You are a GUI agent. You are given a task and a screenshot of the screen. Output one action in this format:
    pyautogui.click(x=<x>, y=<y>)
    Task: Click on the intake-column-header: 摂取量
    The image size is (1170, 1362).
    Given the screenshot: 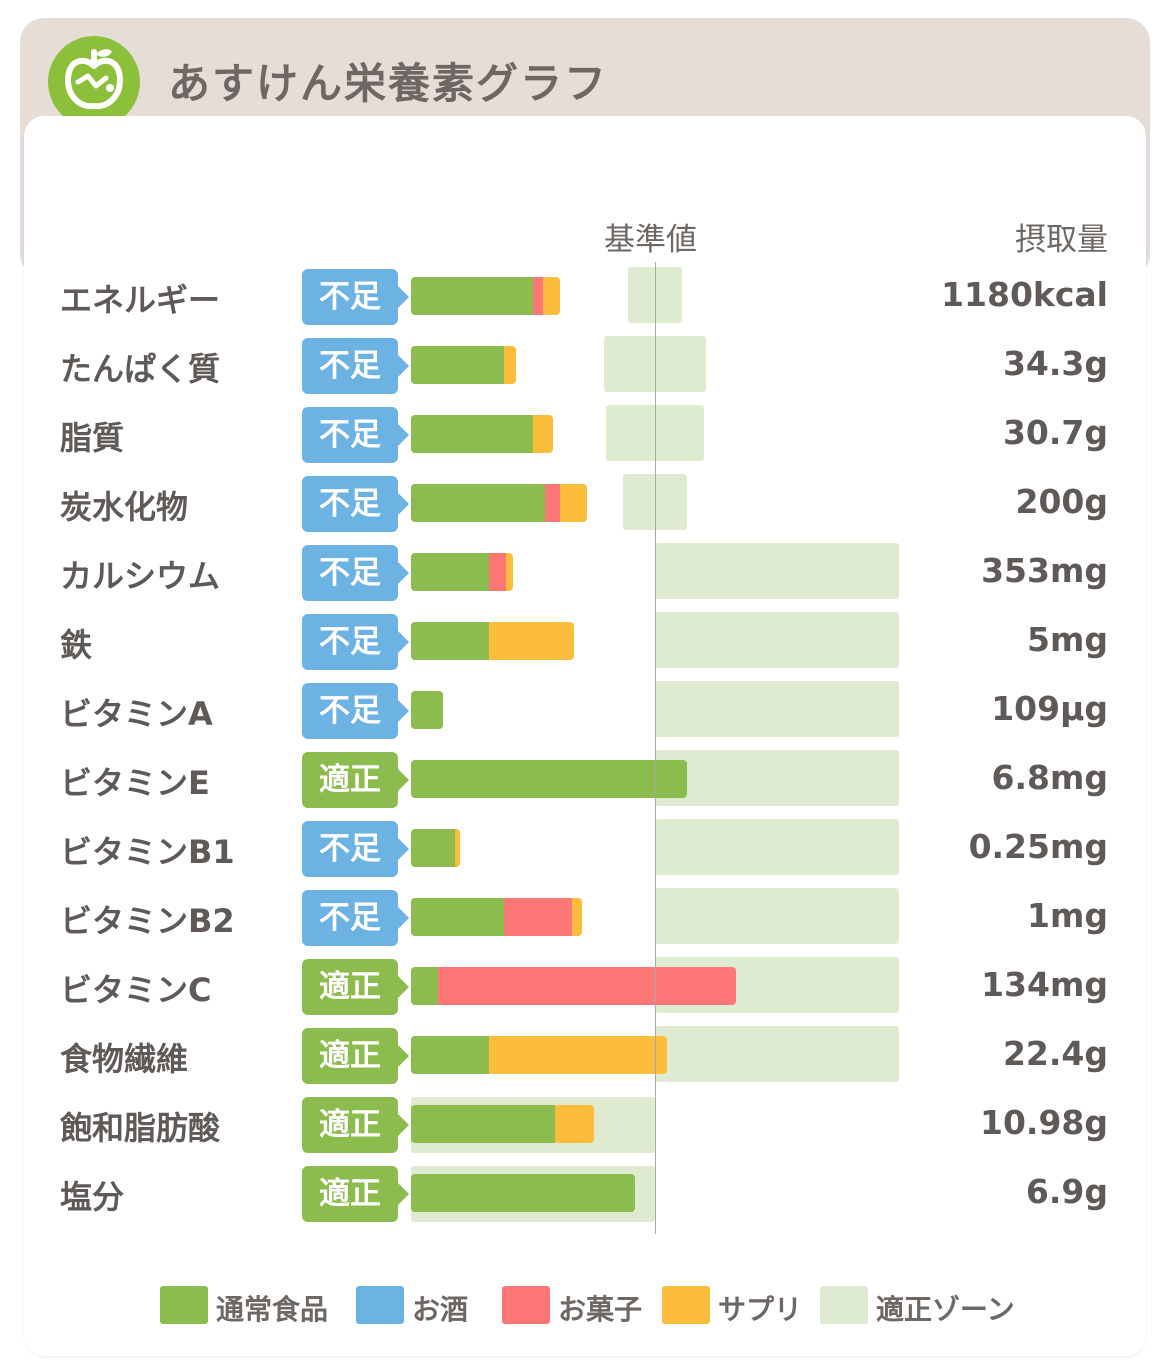 What is the action you would take?
    pyautogui.click(x=1061, y=240)
    